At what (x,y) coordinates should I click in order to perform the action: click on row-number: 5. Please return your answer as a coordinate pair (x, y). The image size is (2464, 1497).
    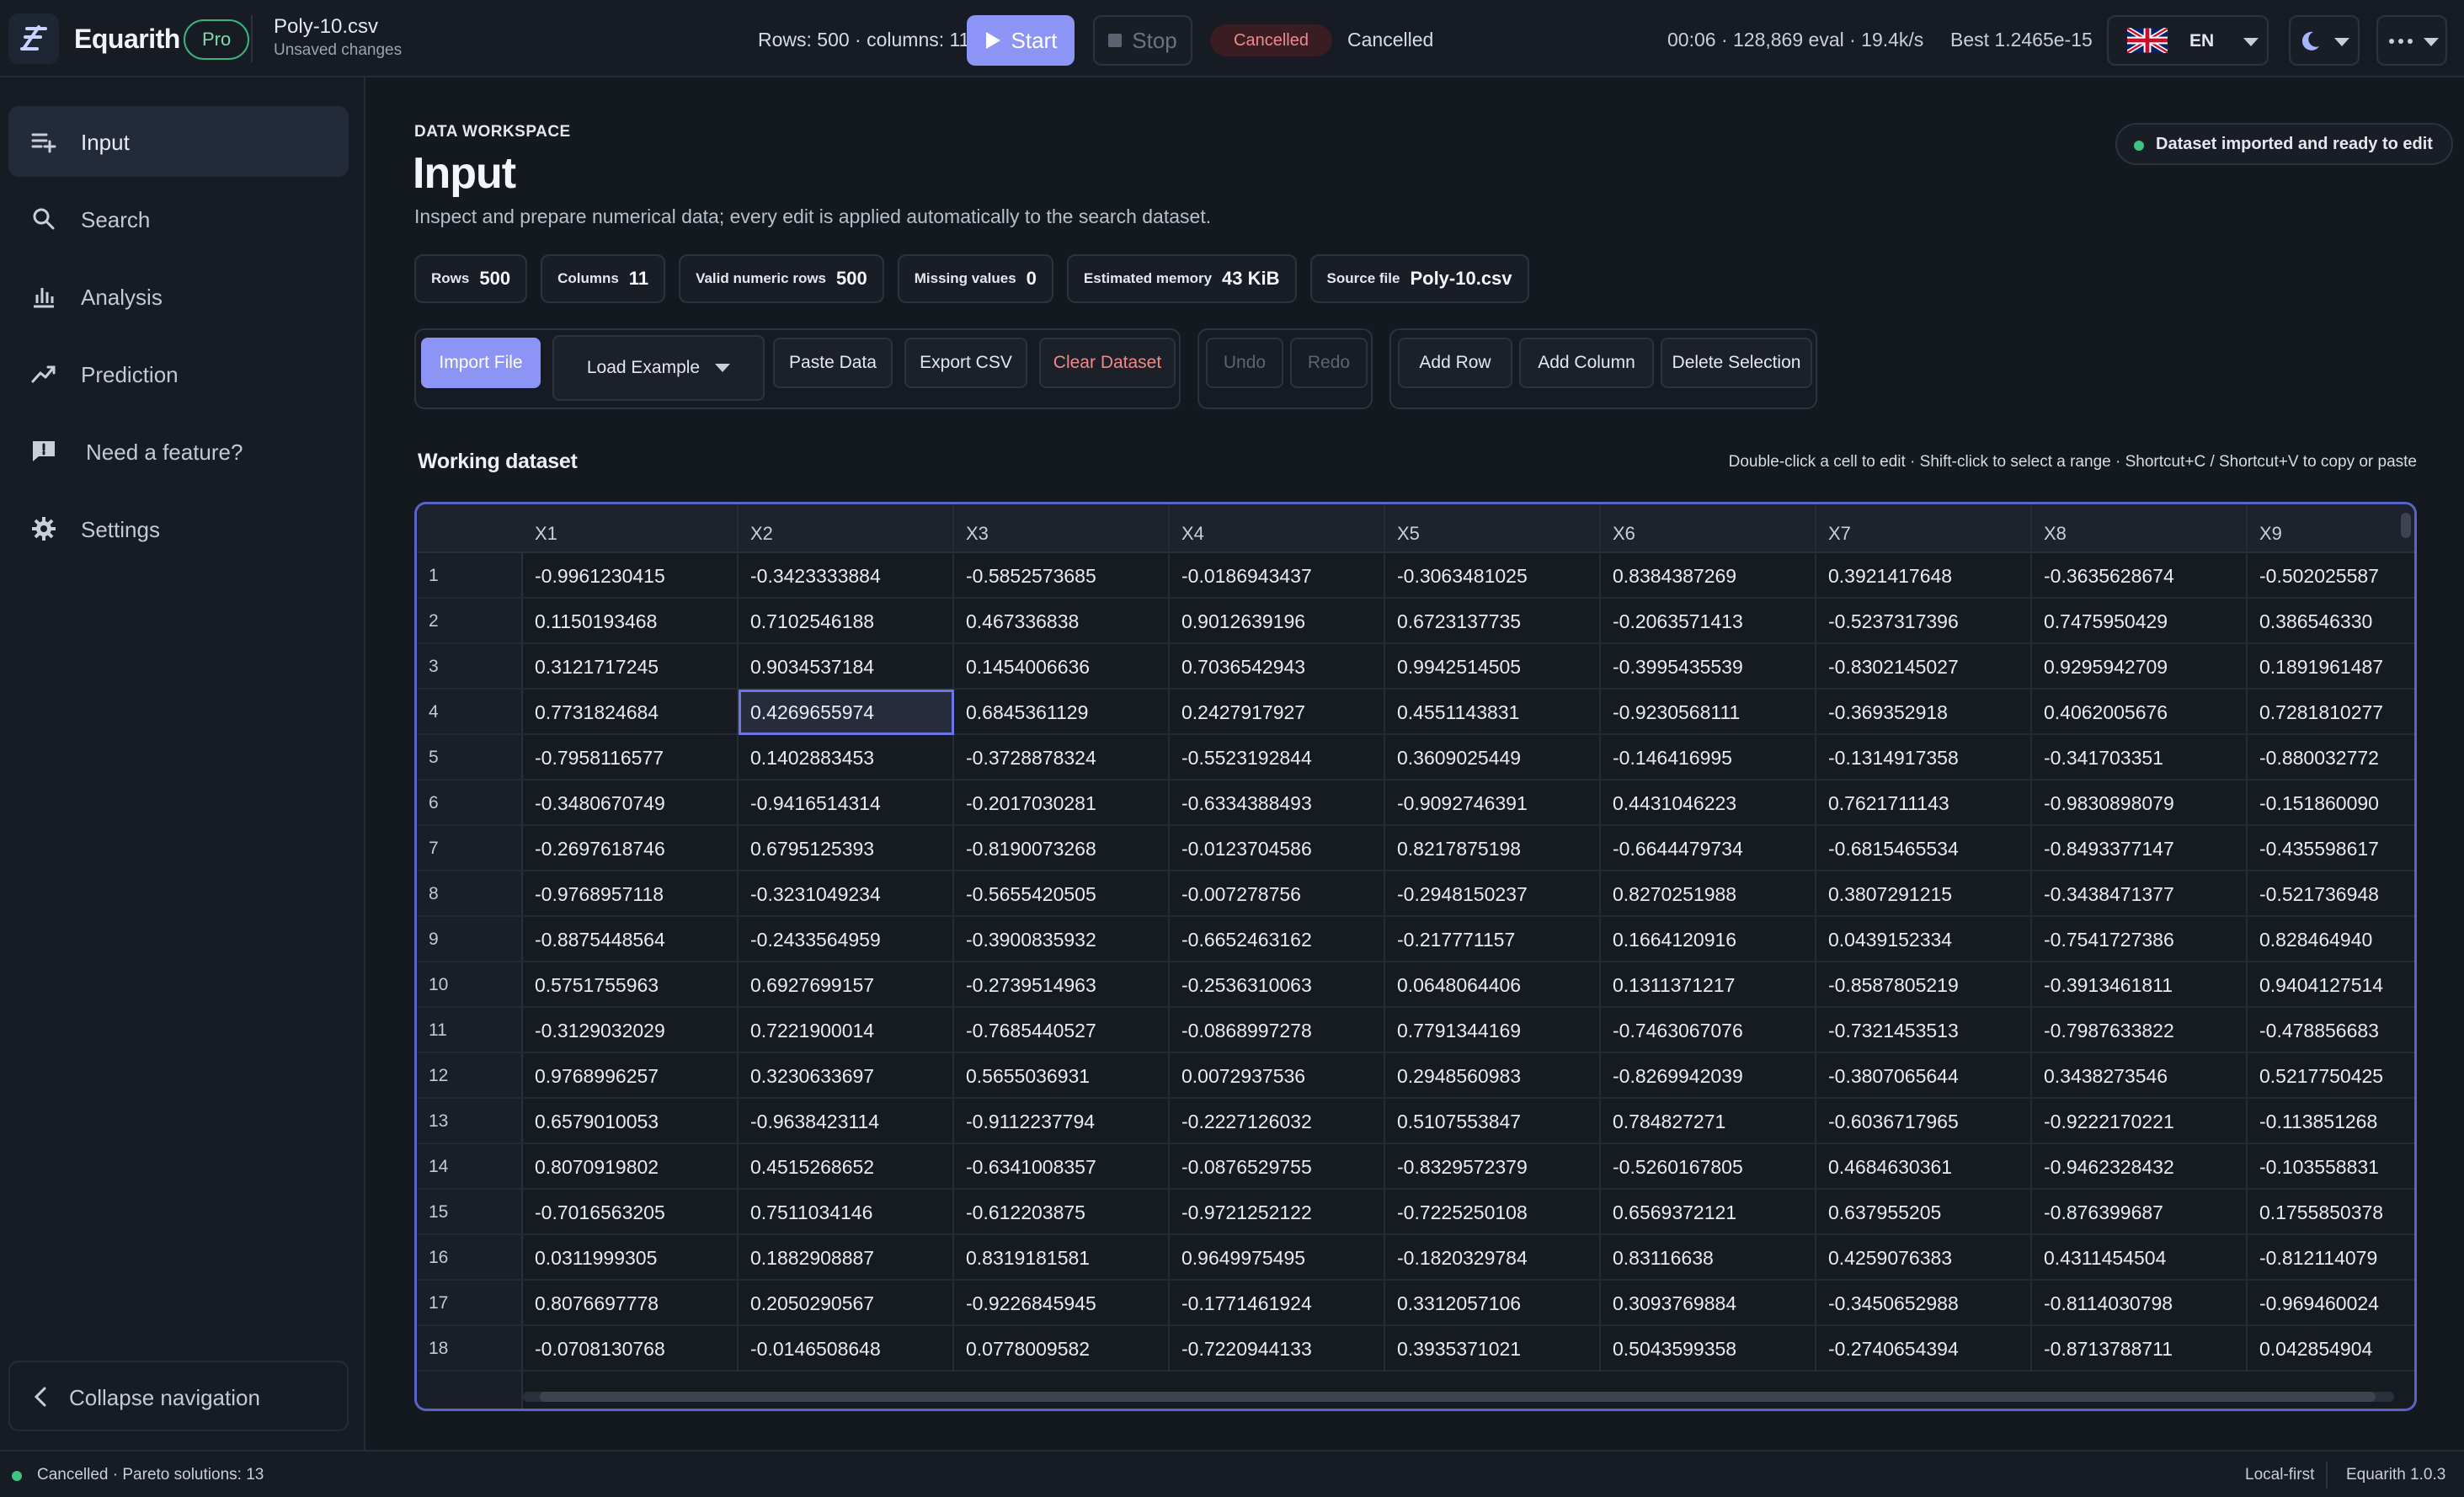
    Looking at the image, I should click on (470, 757).